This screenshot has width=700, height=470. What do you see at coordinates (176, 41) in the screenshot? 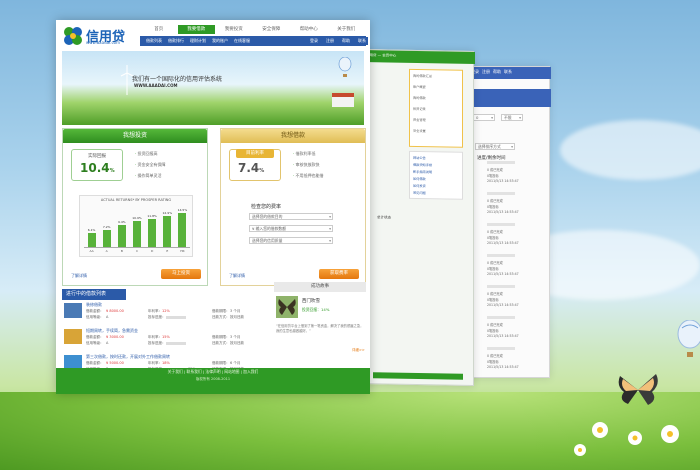
I see `subnav-item: 借款排行` at bounding box center [176, 41].